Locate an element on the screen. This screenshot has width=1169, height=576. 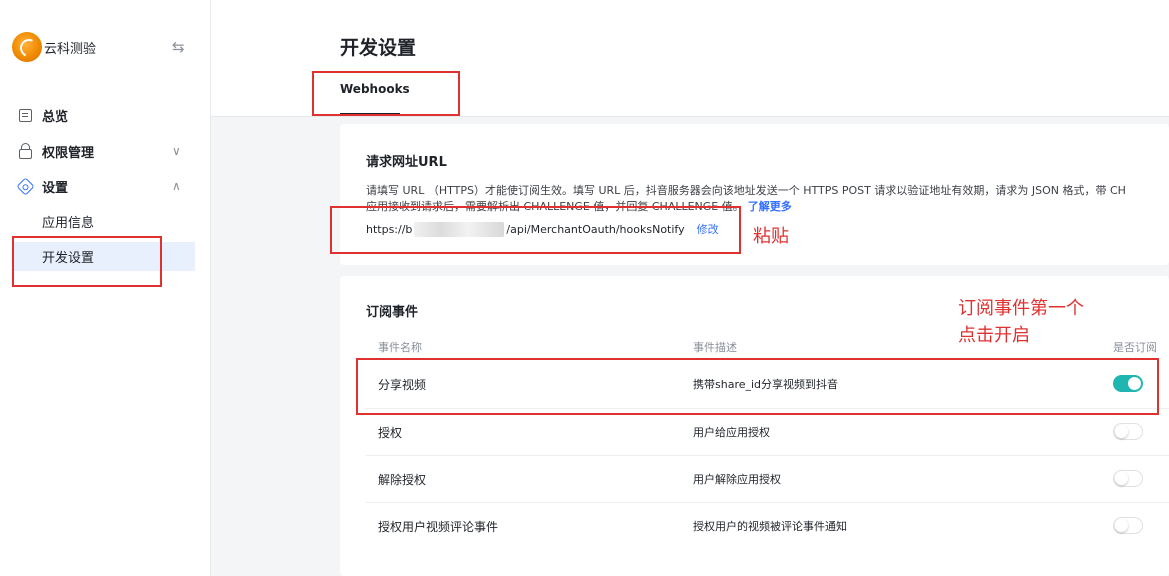
sidebar-item-overview: 总览 is located at coordinates (97, 115).